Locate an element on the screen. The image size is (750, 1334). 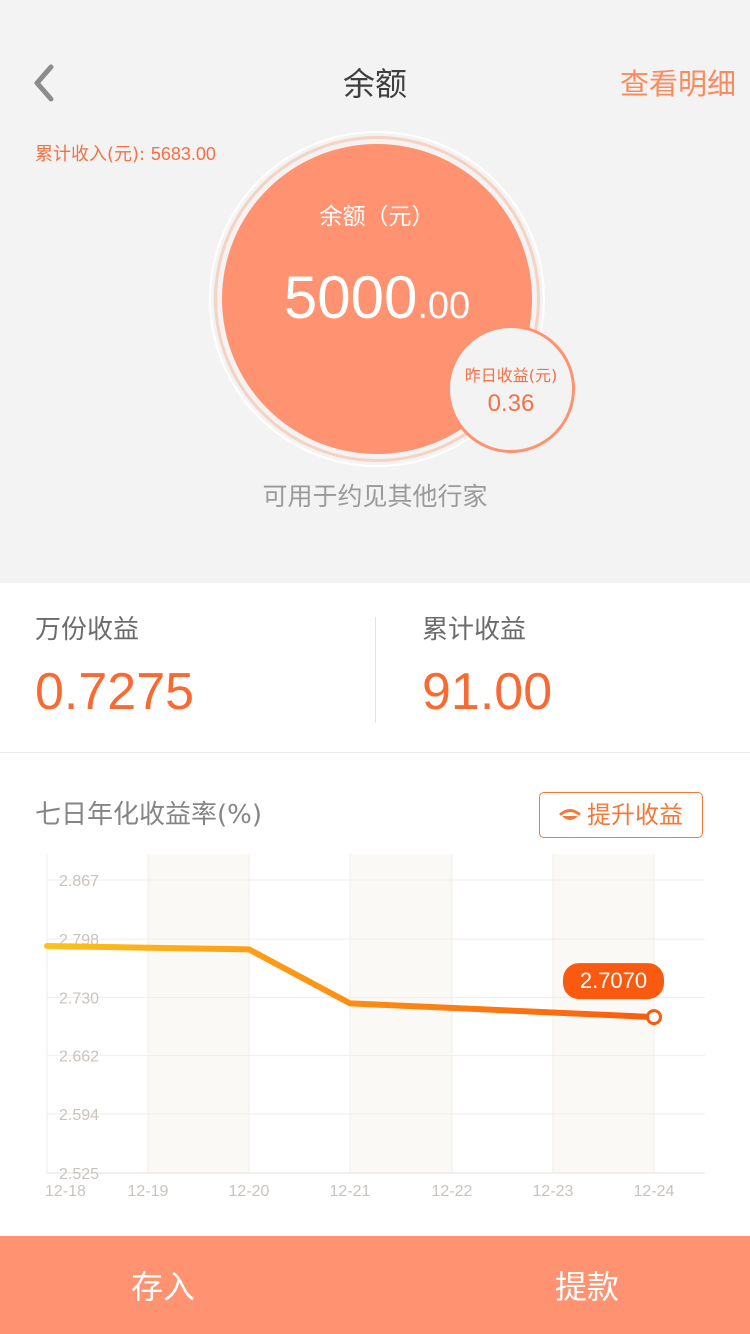
boost-earnings-label: 提升收益 is located at coordinates (635, 815).